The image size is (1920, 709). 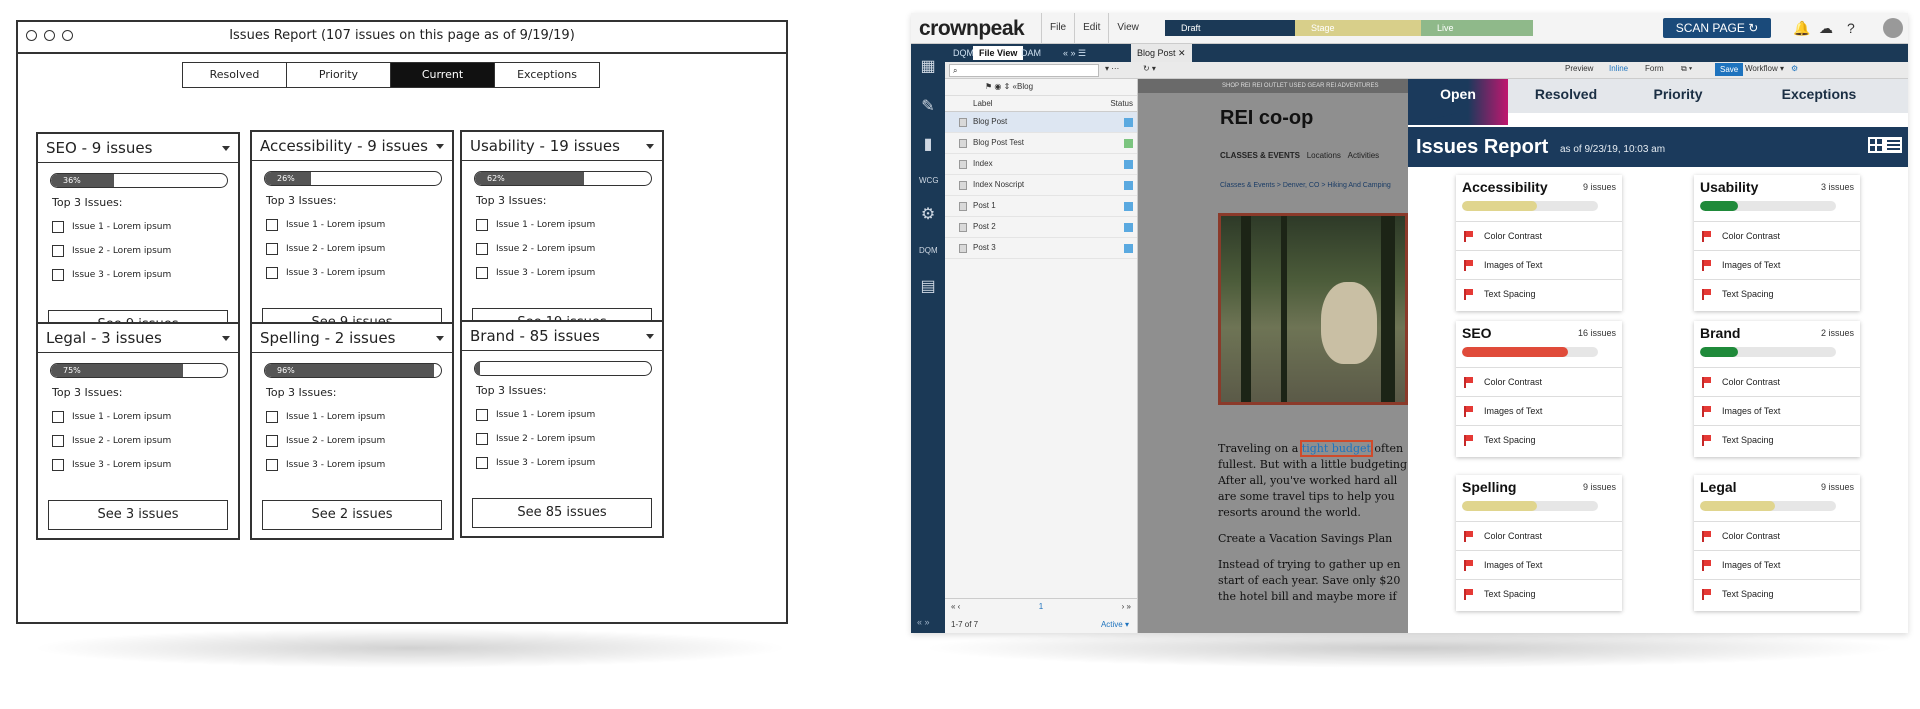 I want to click on close-icon: ✕, so click(x=1182, y=53).